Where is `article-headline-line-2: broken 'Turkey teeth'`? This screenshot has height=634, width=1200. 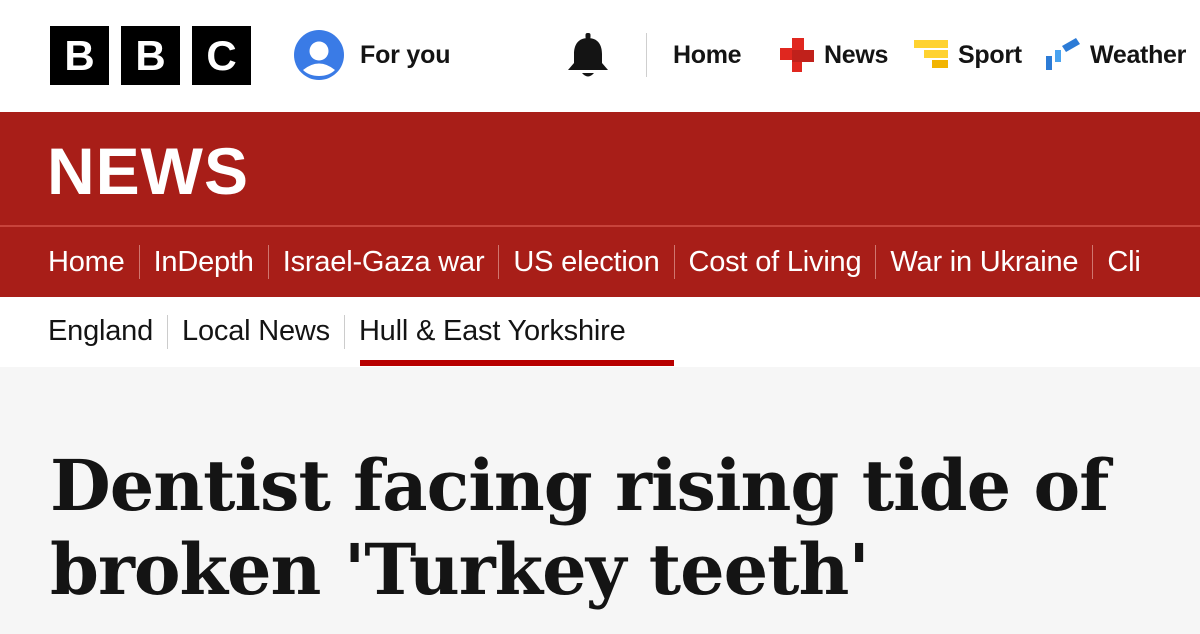
article-headline-line-2: broken 'Turkey teeth' is located at coordinates (460, 569).